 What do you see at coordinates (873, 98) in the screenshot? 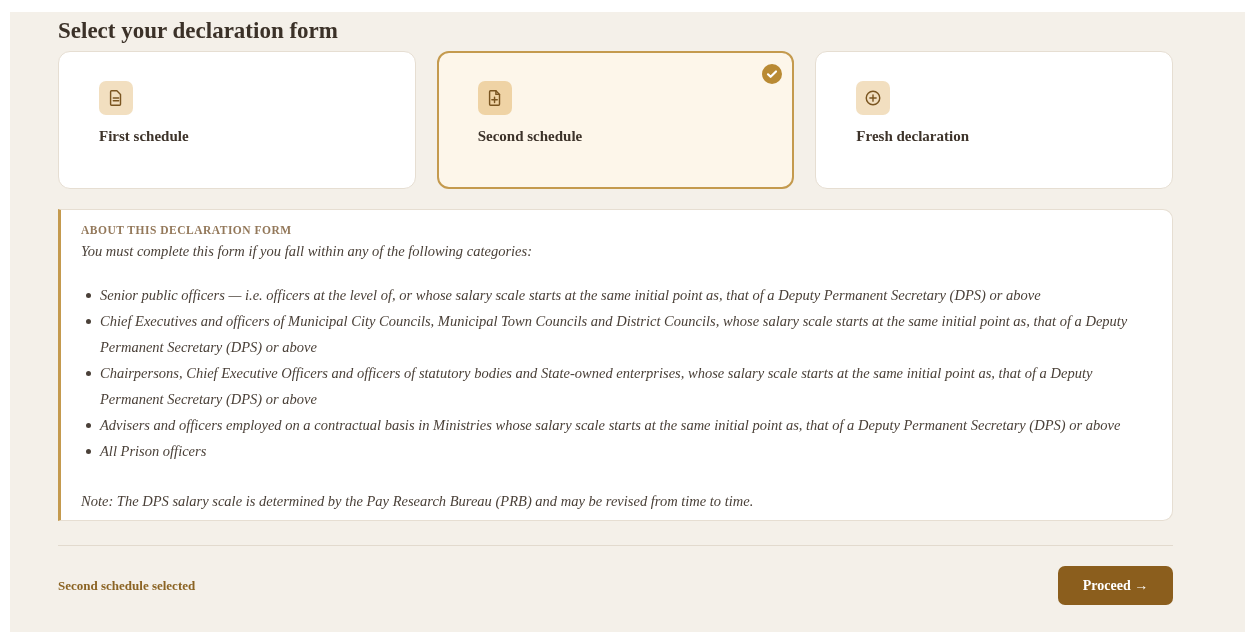
I see `circle-plus-icon` at bounding box center [873, 98].